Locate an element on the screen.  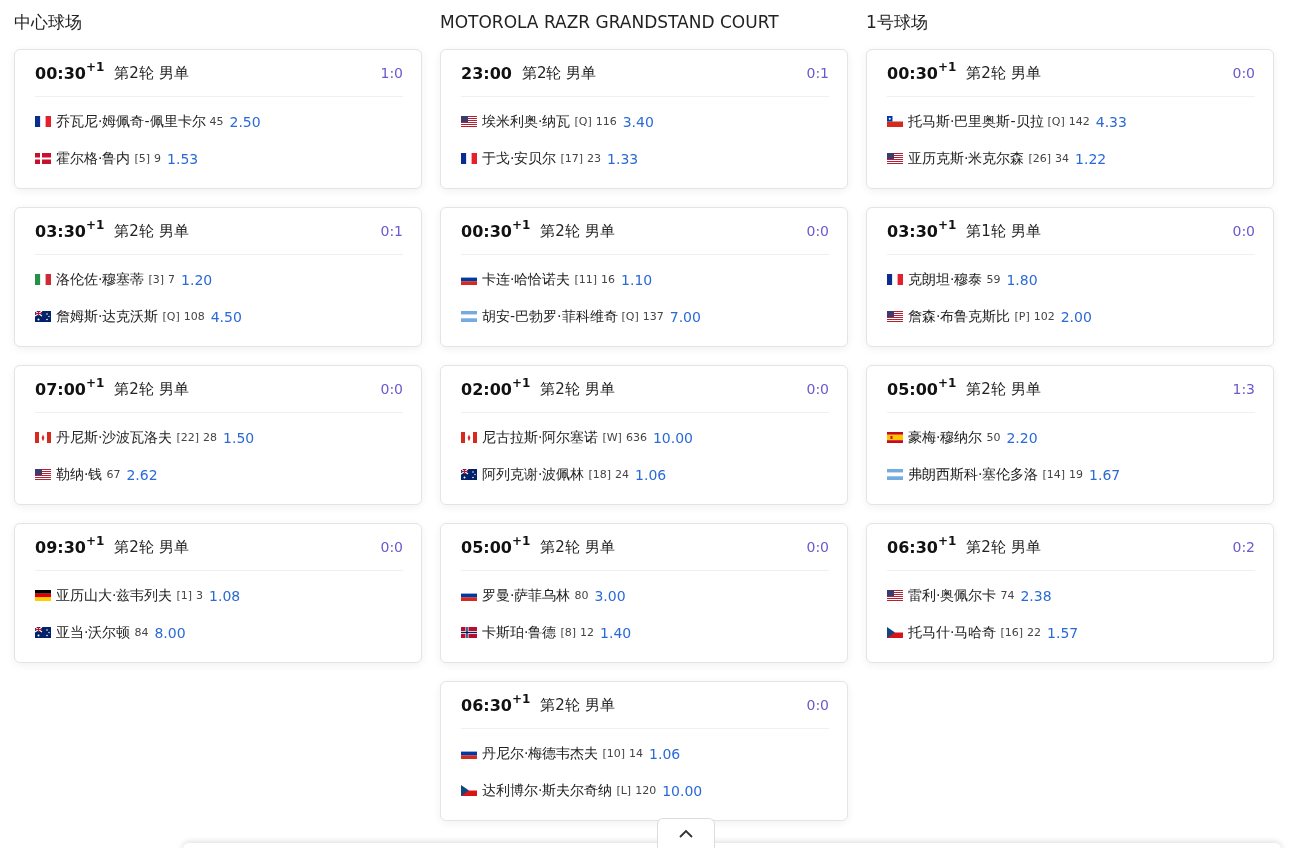
czech-flag-icon is located at coordinates (895, 632).